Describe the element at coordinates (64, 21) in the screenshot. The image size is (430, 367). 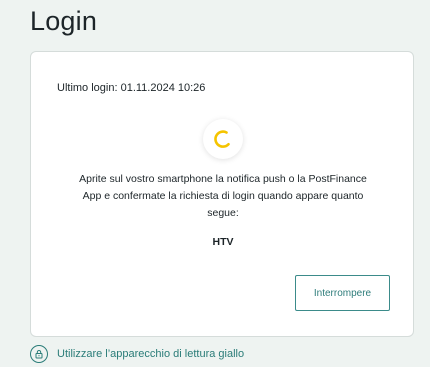
I see `page-title: Login` at that location.